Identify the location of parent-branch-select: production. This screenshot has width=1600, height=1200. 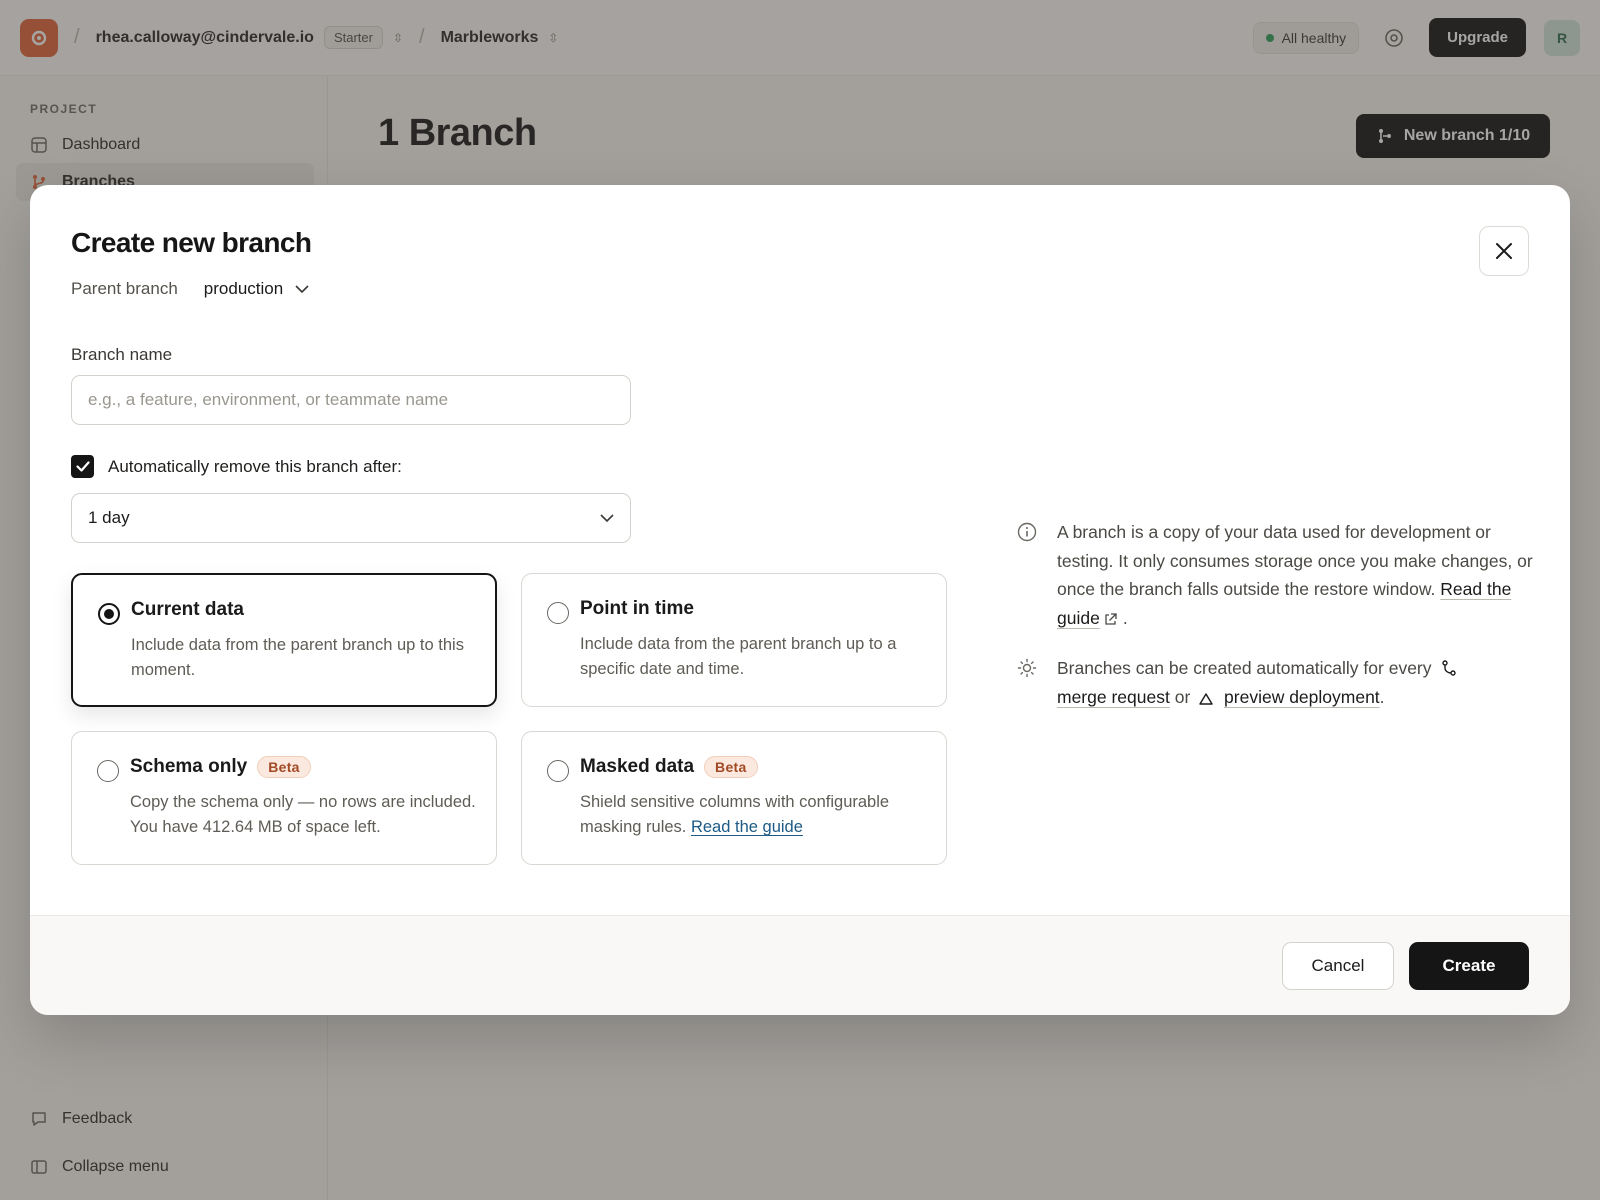
(256, 289).